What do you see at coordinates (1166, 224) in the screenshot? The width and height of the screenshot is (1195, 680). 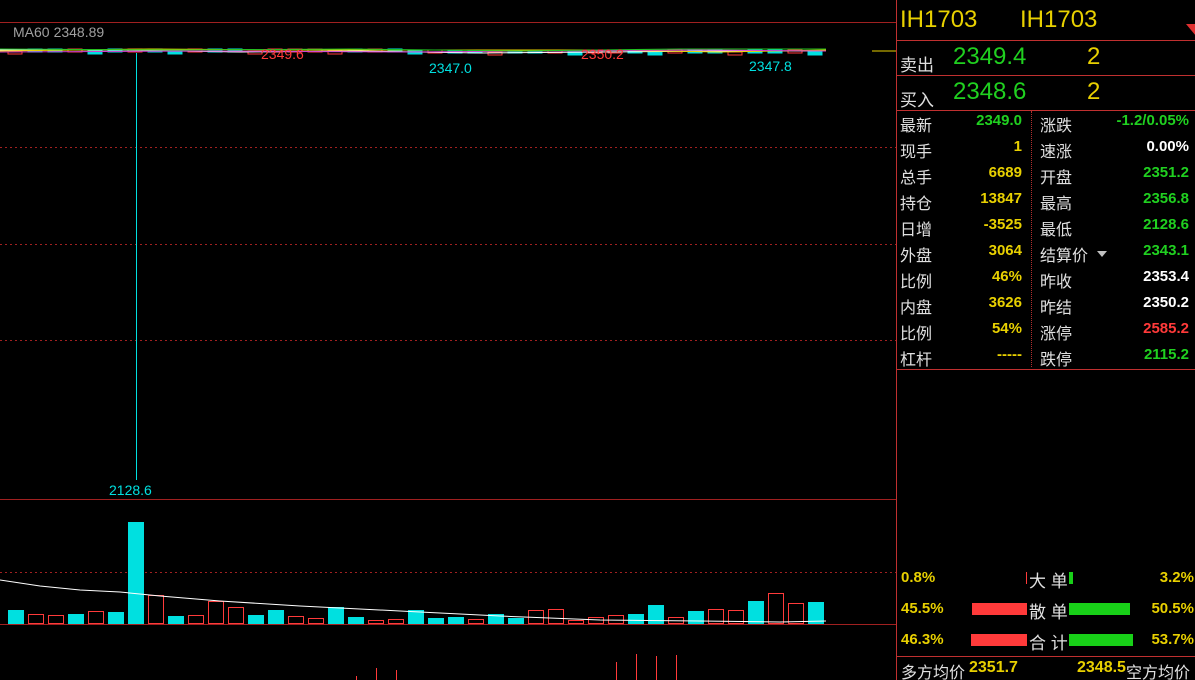 I see `stat-right-value: 2128.6` at bounding box center [1166, 224].